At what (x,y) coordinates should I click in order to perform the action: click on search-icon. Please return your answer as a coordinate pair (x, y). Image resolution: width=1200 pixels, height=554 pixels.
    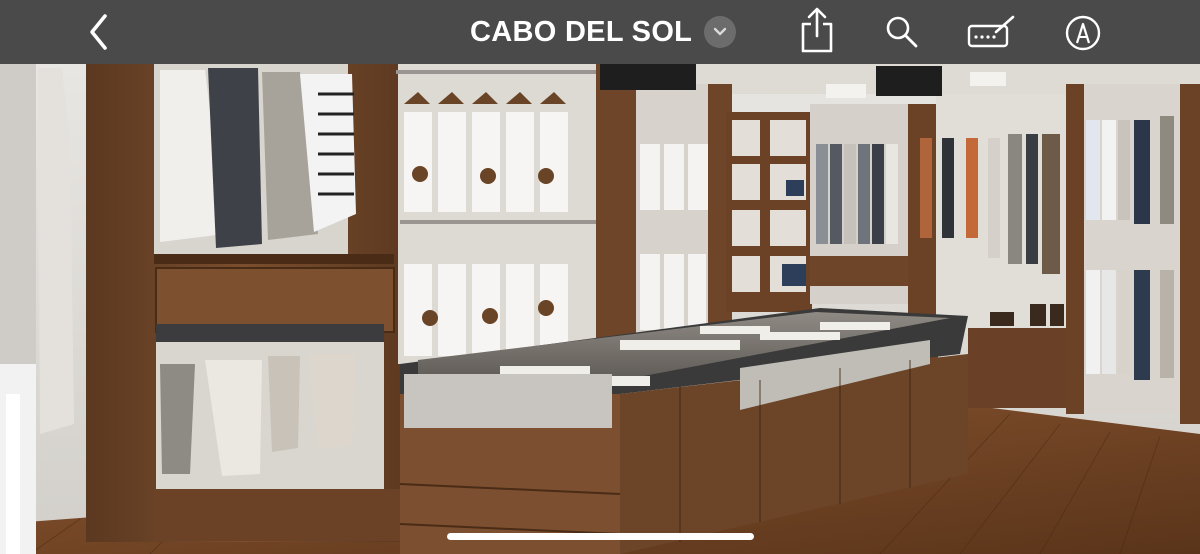
    Looking at the image, I should click on (902, 32).